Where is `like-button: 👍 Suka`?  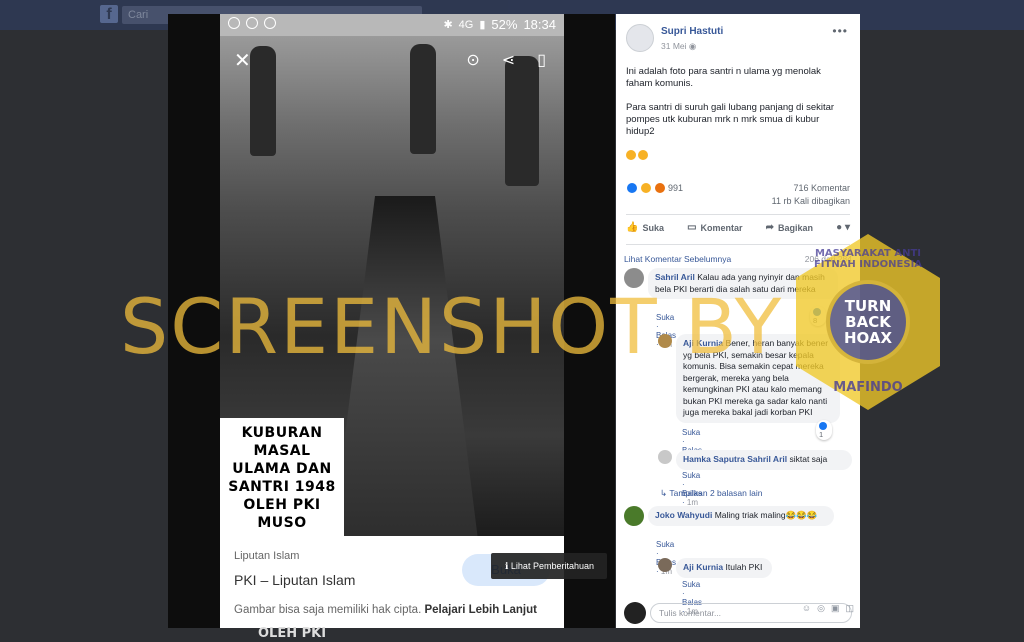 like-button: 👍 Suka is located at coordinates (645, 227).